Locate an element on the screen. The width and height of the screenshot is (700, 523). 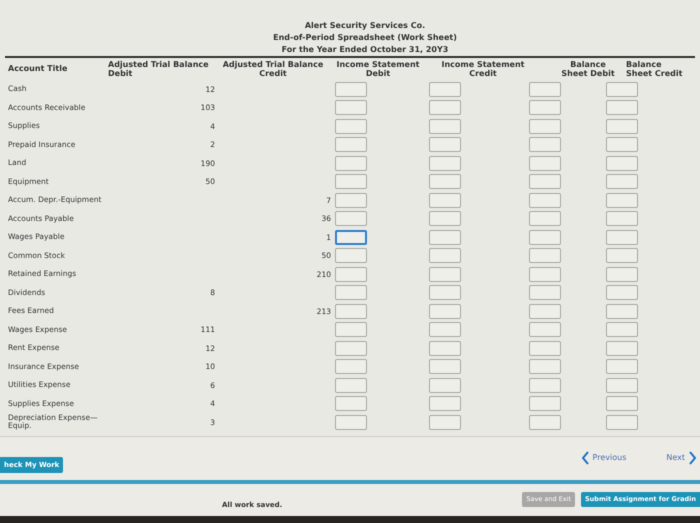
column-header: Adjusted Trial Balance Credit is located at coordinates (273, 69).